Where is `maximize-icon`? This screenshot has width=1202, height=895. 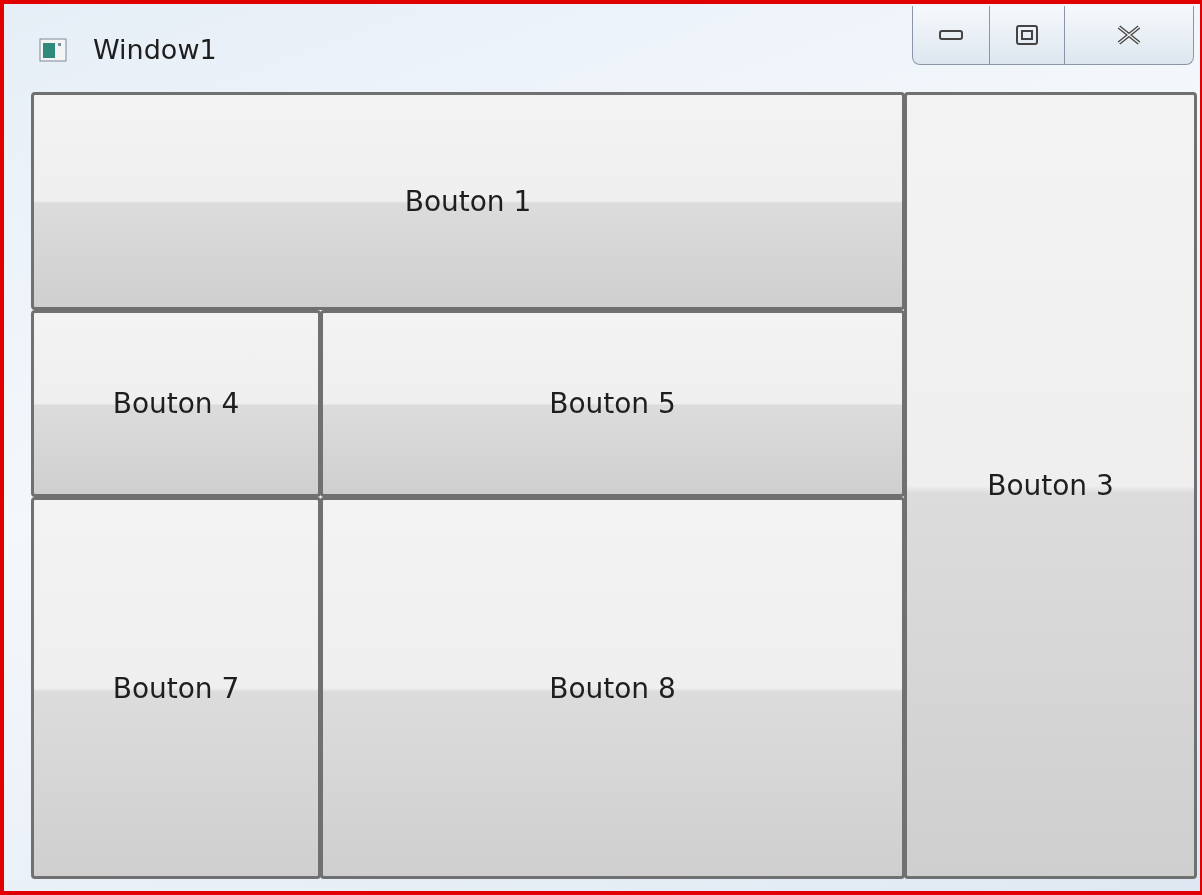 maximize-icon is located at coordinates (1027, 35).